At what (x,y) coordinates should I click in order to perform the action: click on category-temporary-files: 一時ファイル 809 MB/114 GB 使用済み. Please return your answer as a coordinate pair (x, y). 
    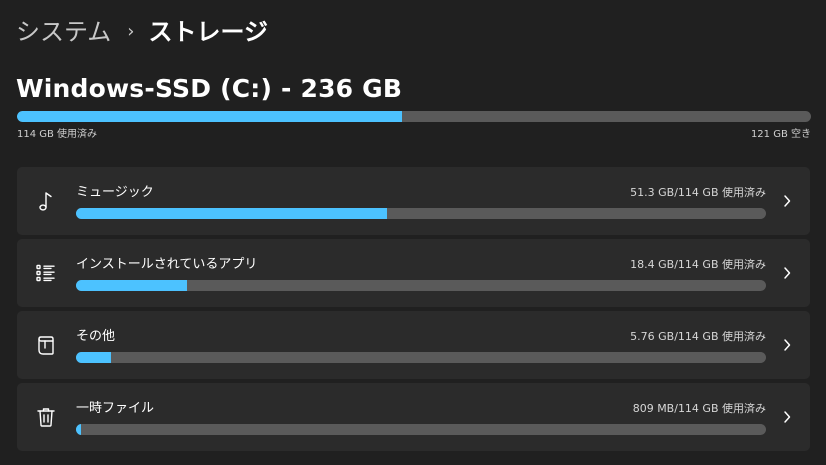
    Looking at the image, I should click on (413, 417).